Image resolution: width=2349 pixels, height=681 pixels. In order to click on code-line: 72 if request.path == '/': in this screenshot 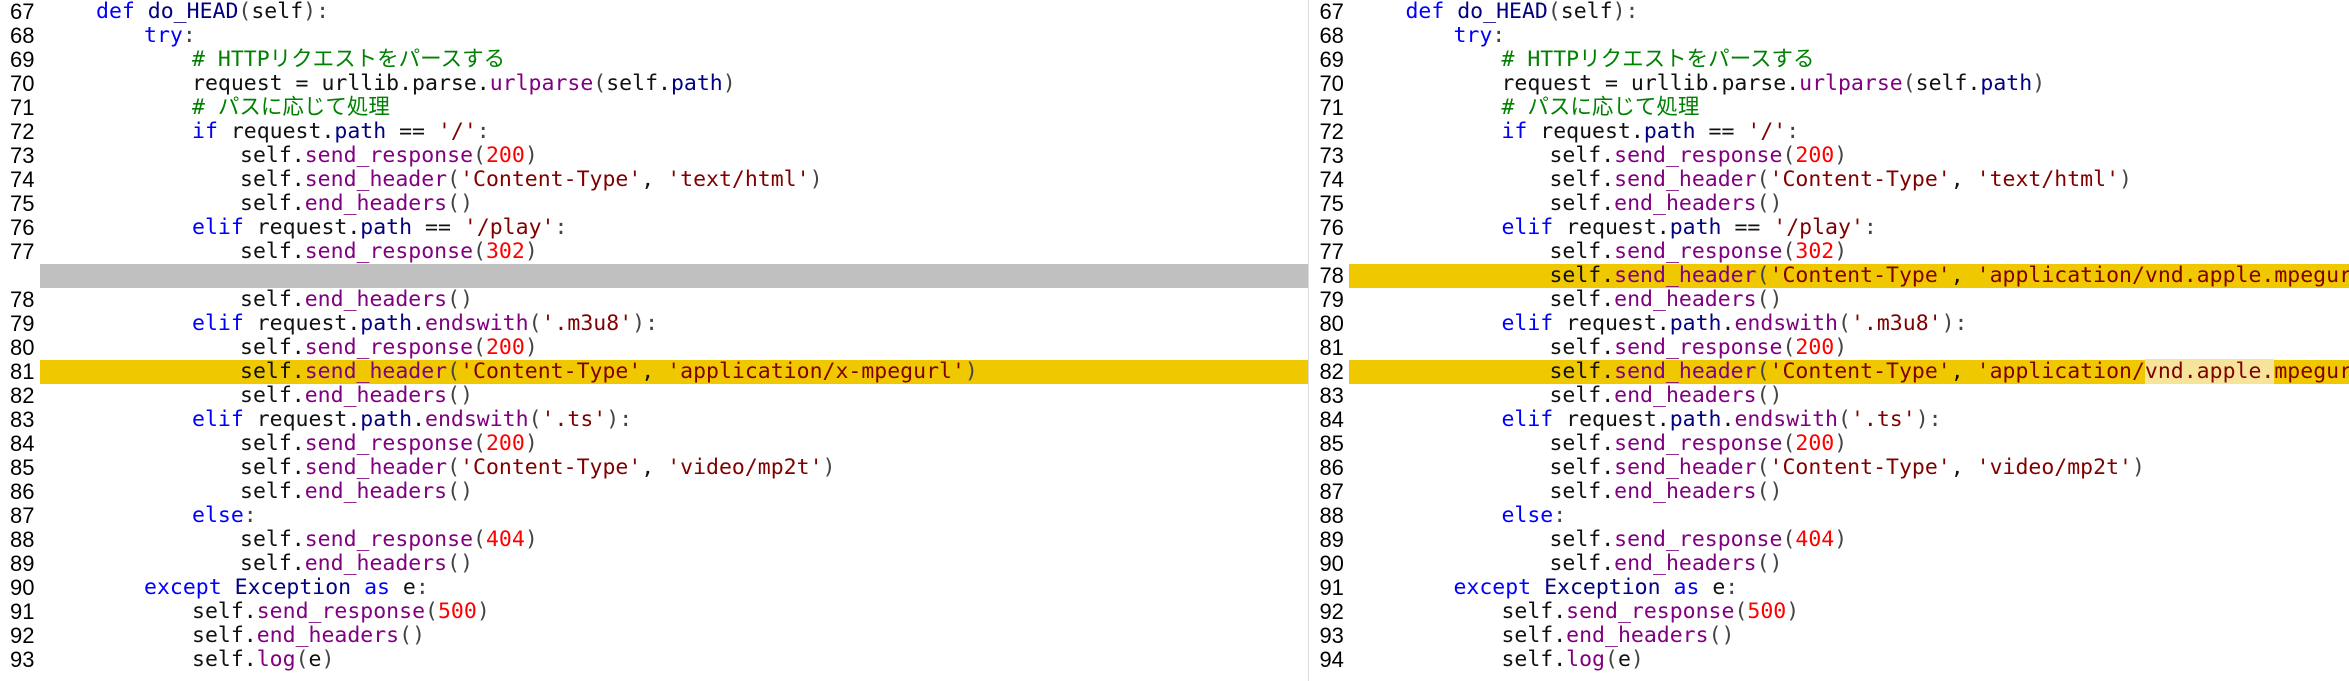, I will do `click(654, 132)`.